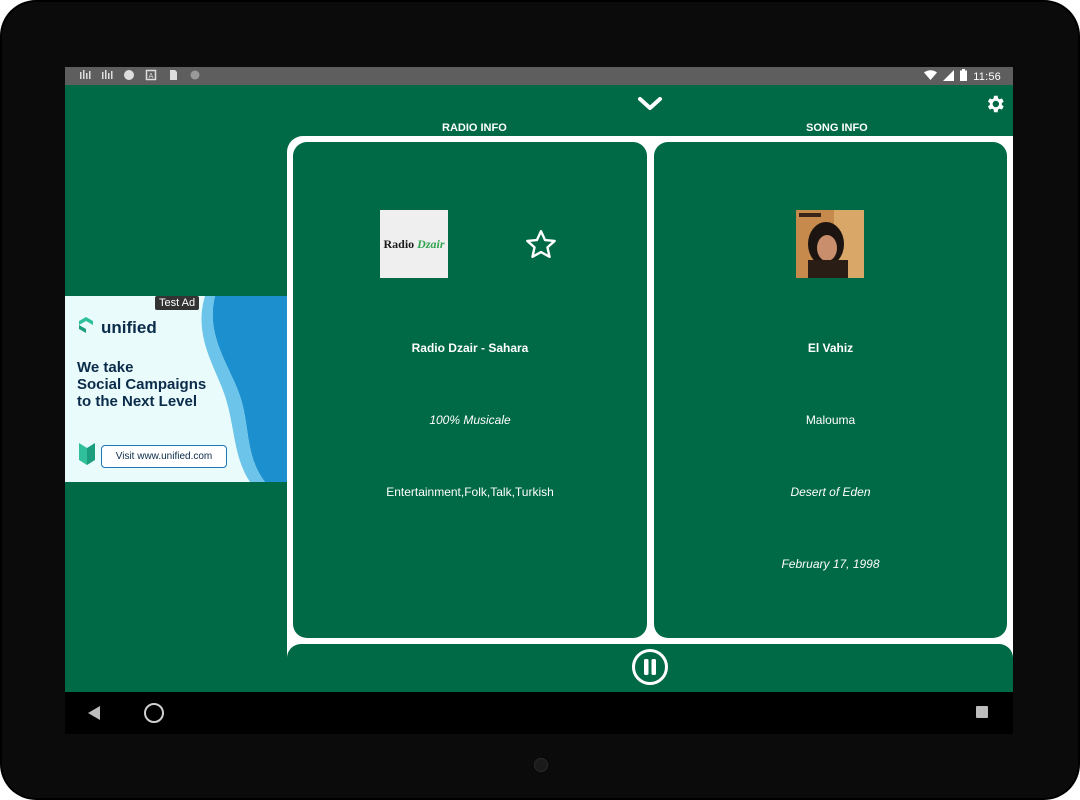 Image resolution: width=1080 pixels, height=800 pixels. I want to click on front-camera, so click(541, 765).